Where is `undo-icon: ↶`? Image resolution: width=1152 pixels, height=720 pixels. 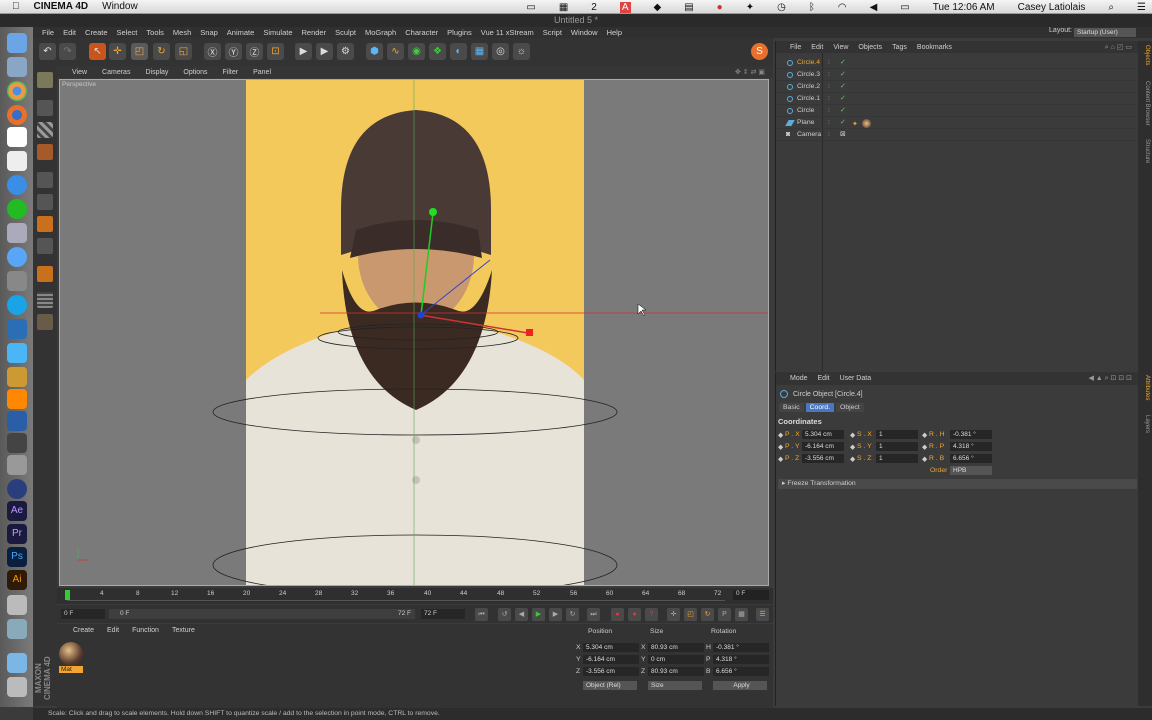 undo-icon: ↶ is located at coordinates (47, 51).